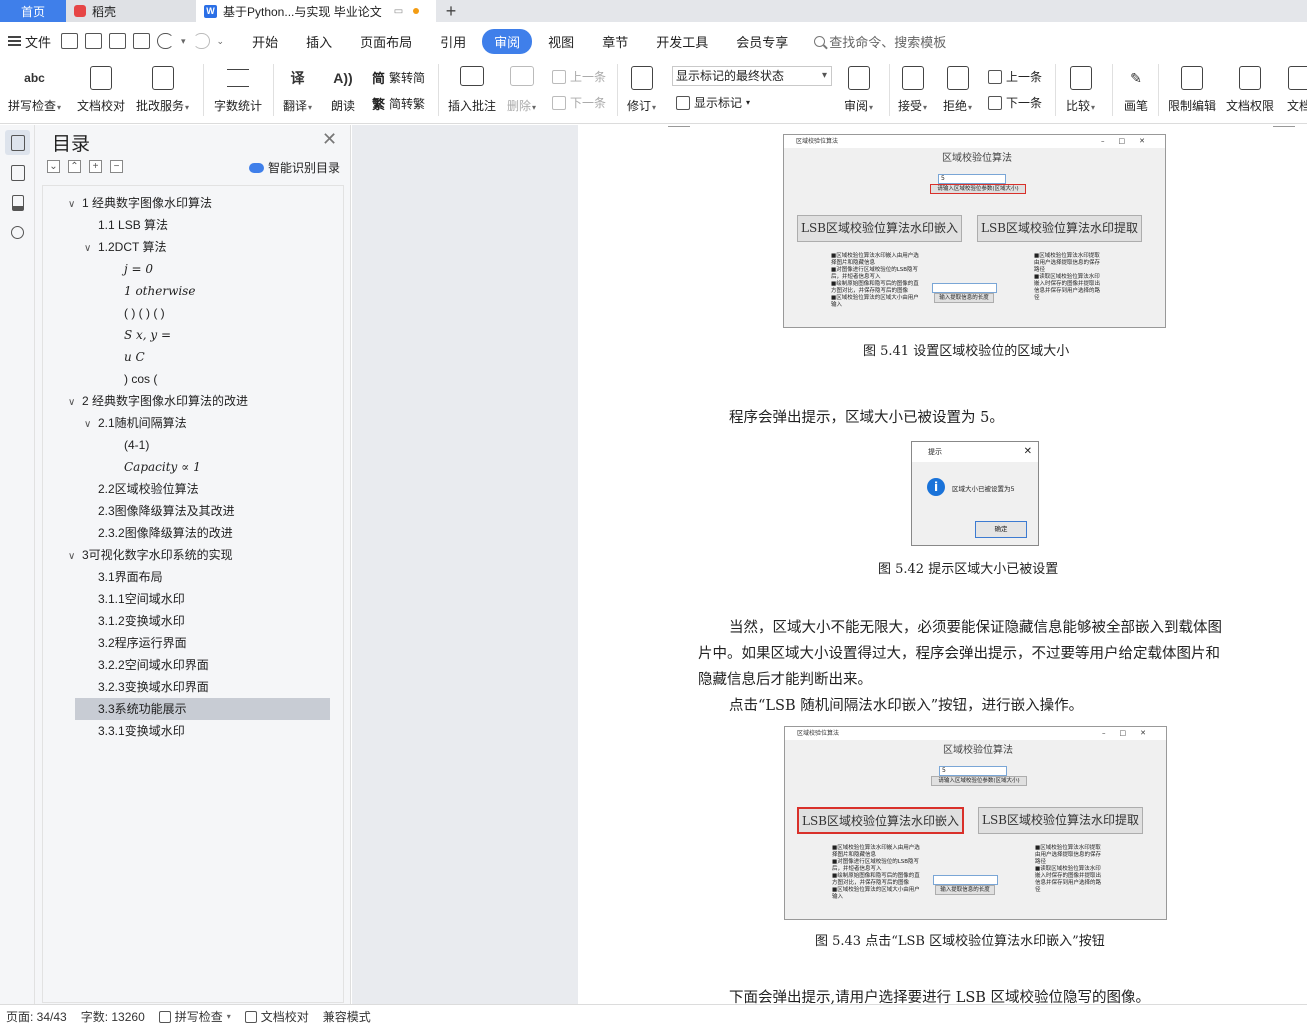 The image size is (1307, 1028). I want to click on review-pane-button: 审阅▾, so click(858, 89).